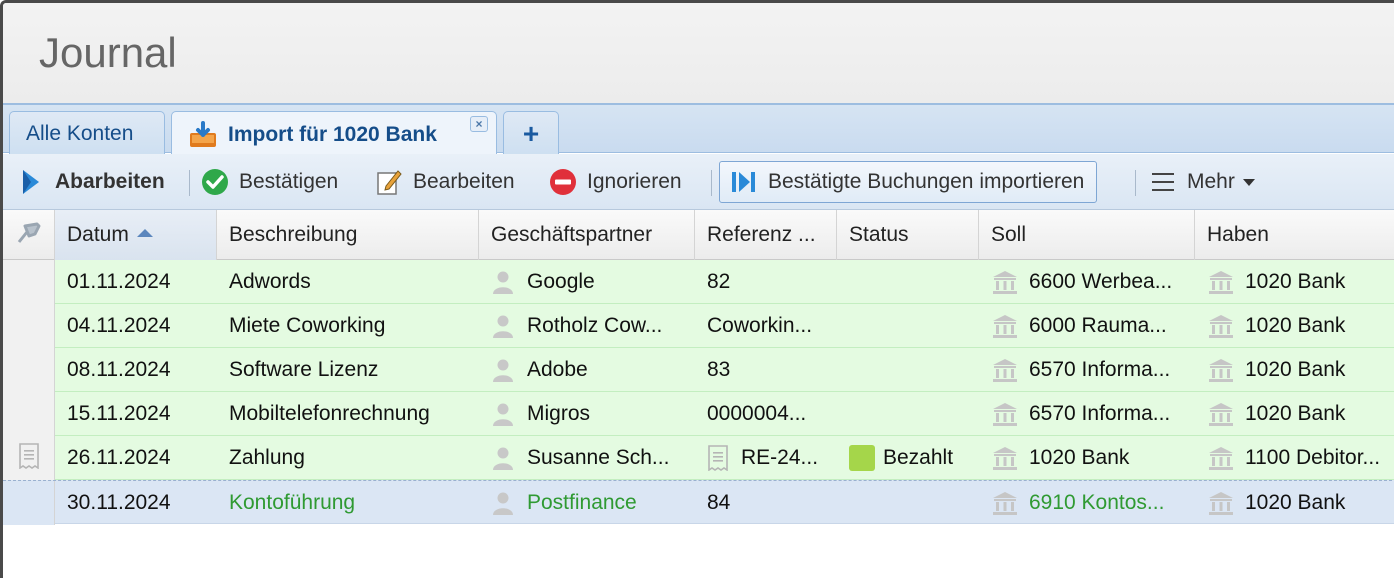 Image resolution: width=1394 pixels, height=578 pixels. I want to click on process-button: Abarbeiten, so click(91, 182).